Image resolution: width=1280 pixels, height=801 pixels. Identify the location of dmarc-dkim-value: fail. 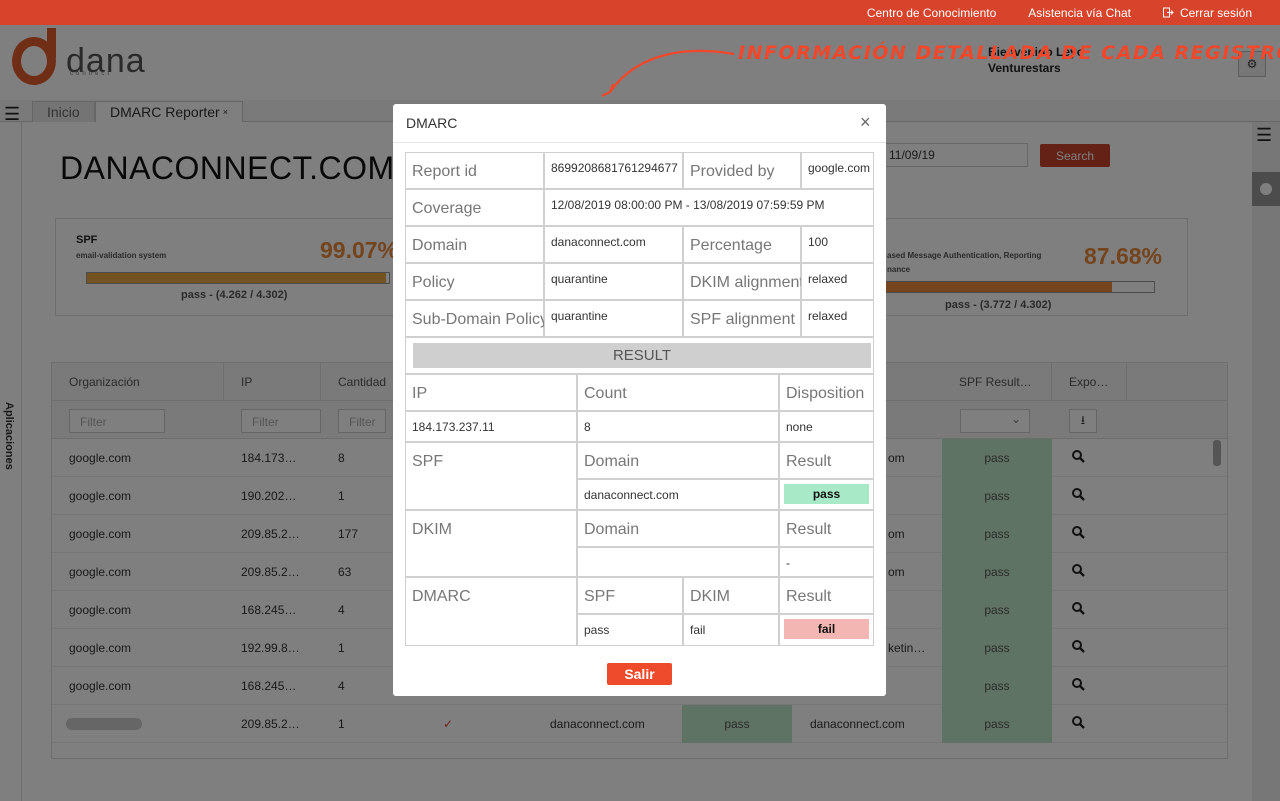
(698, 630).